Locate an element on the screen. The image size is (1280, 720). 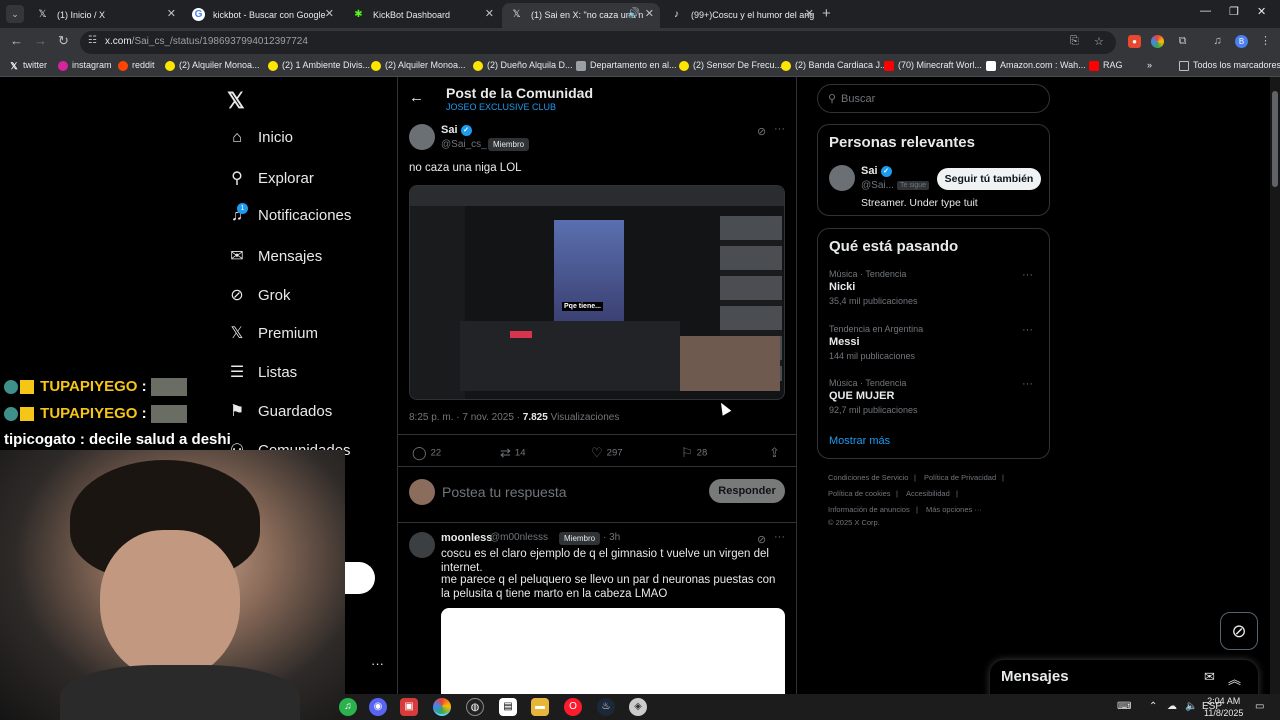
reply-input: Postea tu respuesta is located at coordinates (504, 492).